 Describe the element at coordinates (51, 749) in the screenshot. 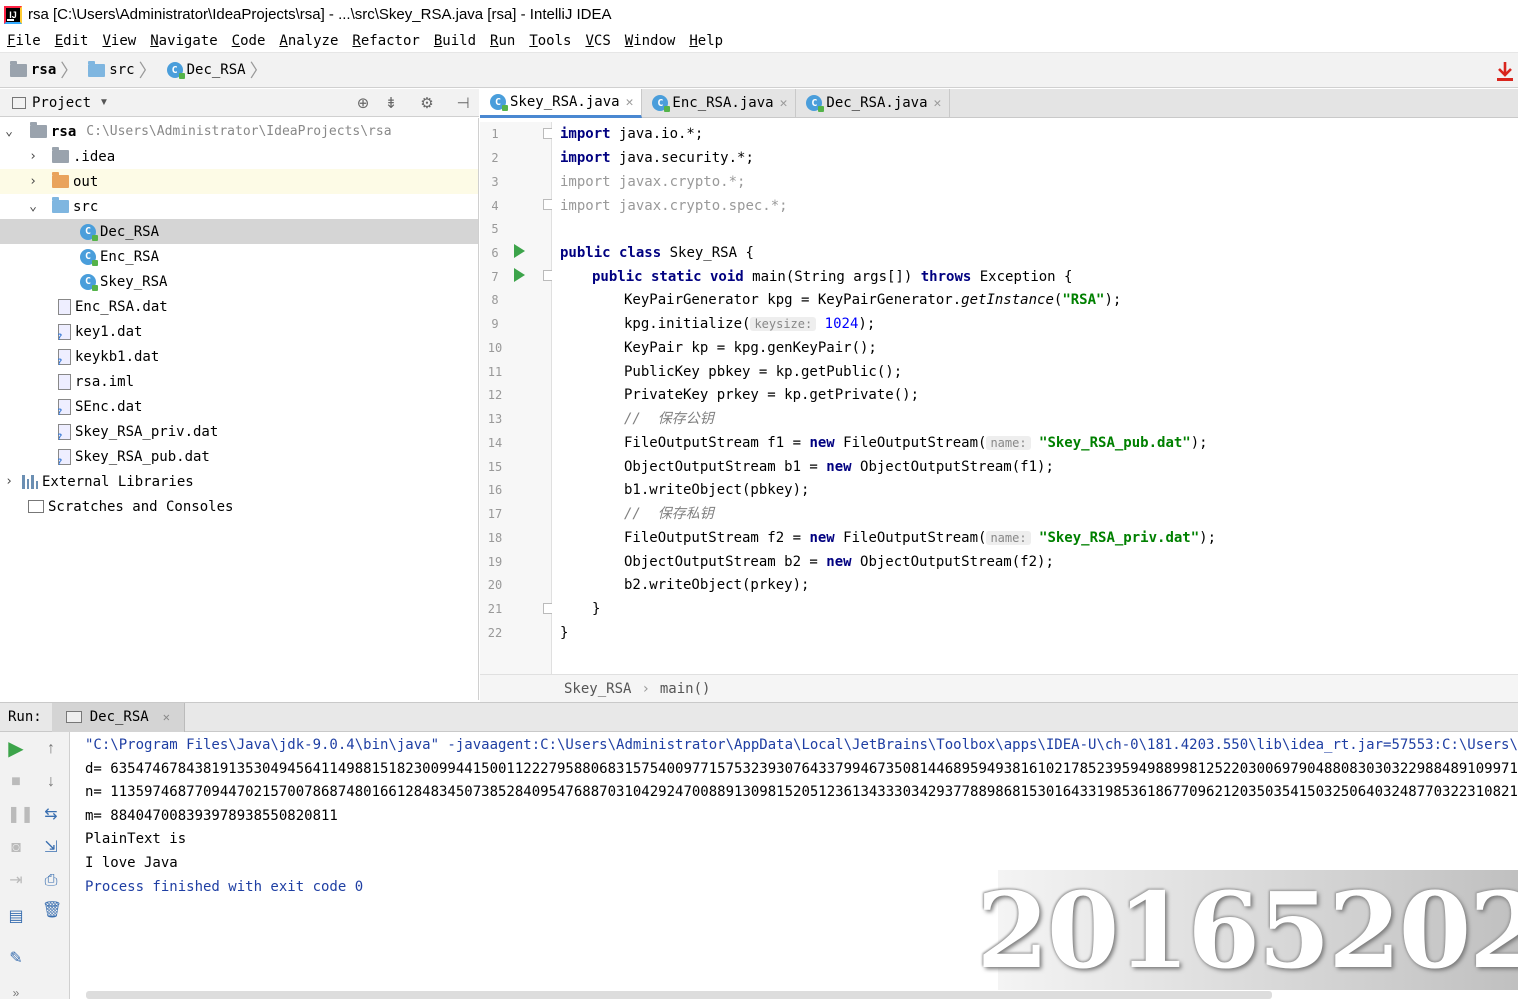

I see `arrow-up-icon: ↑` at that location.